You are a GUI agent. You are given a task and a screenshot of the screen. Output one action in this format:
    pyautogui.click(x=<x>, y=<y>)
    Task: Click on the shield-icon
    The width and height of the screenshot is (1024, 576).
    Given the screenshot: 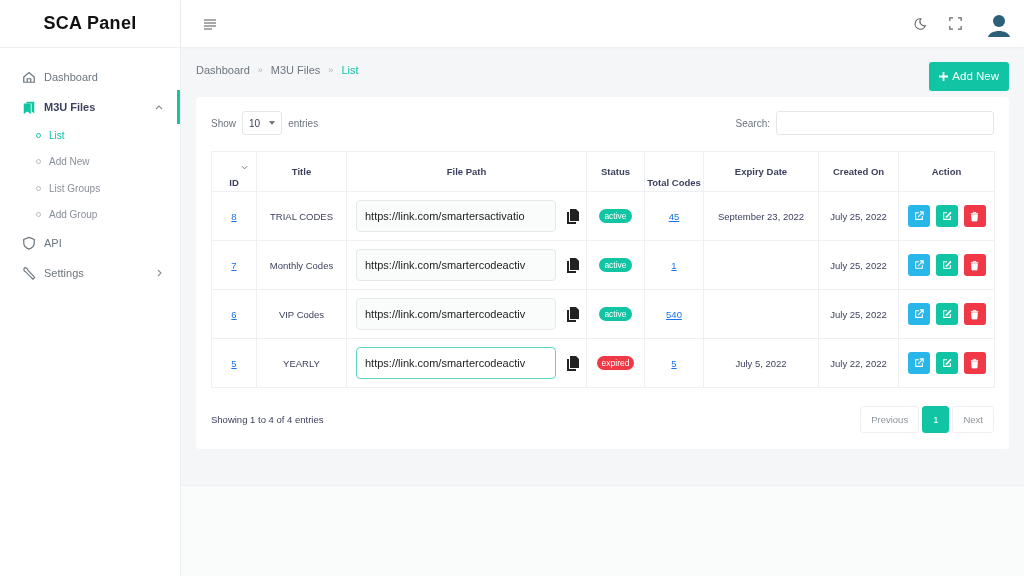 What is the action you would take?
    pyautogui.click(x=29, y=243)
    